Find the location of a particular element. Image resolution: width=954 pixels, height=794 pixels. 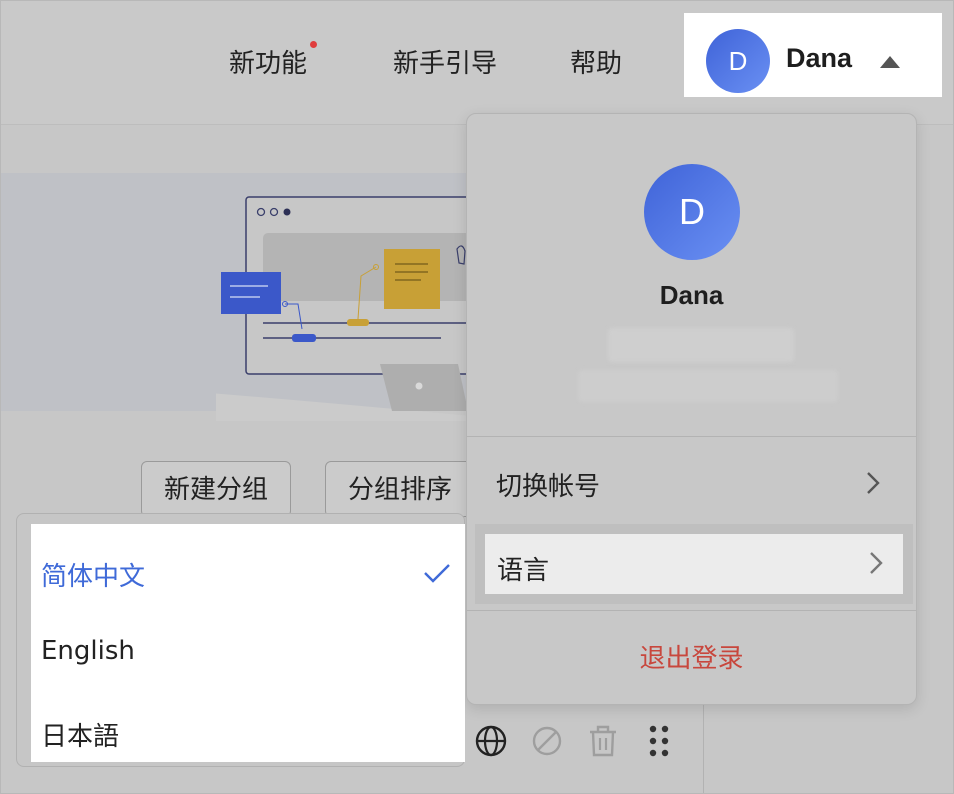

notification-dot is located at coordinates (314, 44).